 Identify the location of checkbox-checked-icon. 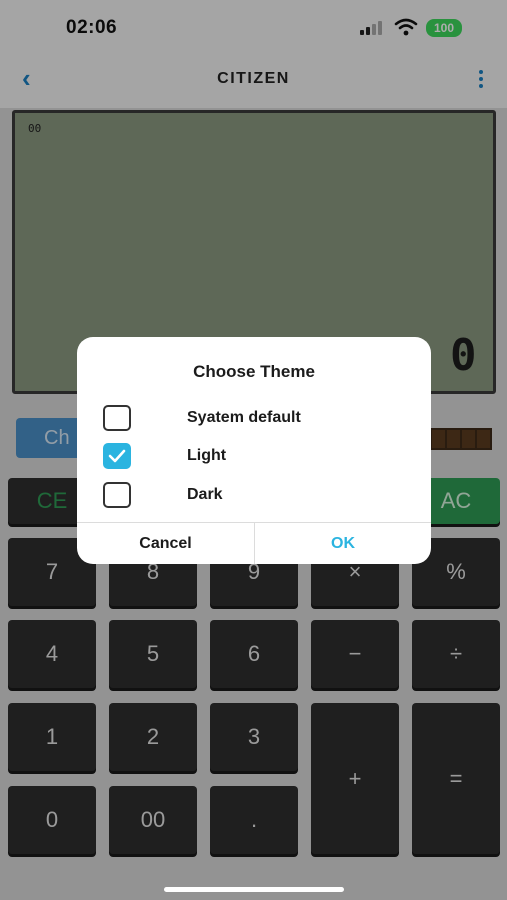
(117, 456).